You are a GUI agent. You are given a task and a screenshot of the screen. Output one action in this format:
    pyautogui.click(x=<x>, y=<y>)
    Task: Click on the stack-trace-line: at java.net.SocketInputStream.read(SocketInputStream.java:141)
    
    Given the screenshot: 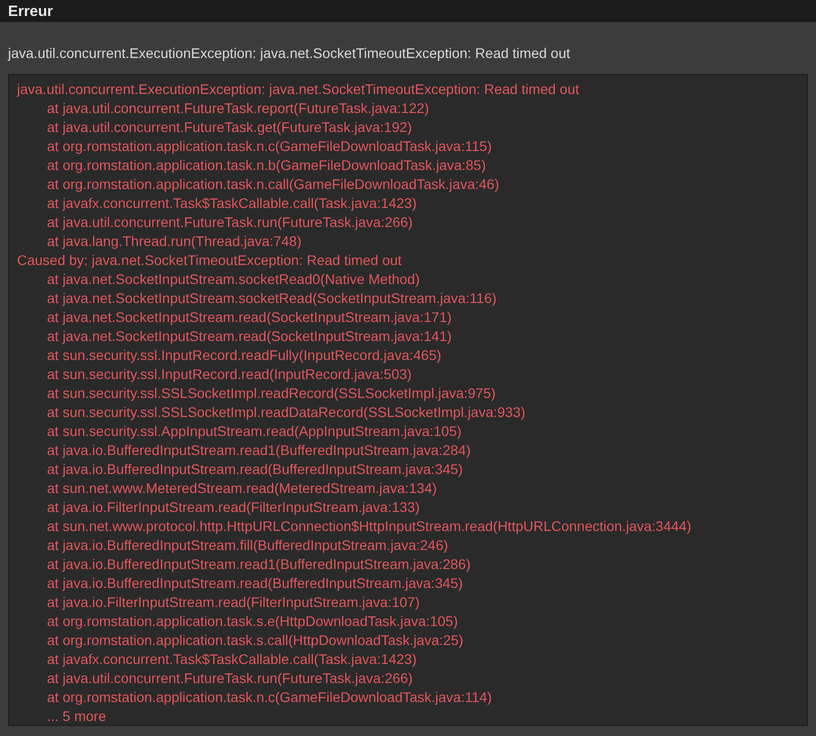 What is the action you would take?
    pyautogui.click(x=249, y=336)
    